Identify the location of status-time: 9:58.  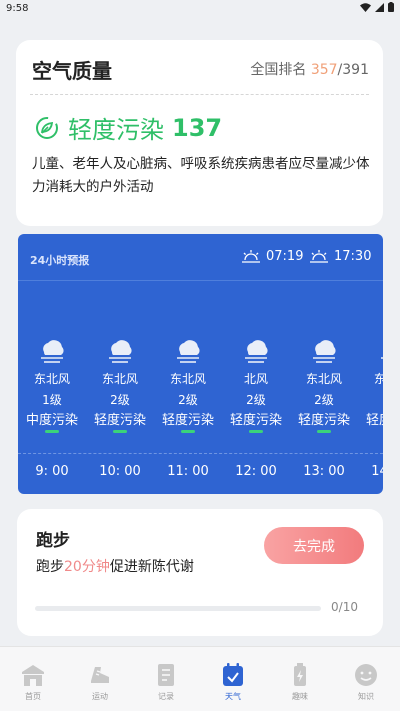
(17, 8).